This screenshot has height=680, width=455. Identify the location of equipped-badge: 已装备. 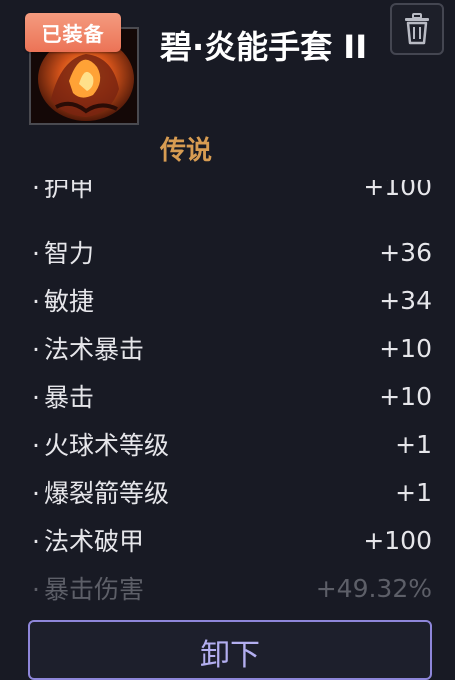
(73, 32).